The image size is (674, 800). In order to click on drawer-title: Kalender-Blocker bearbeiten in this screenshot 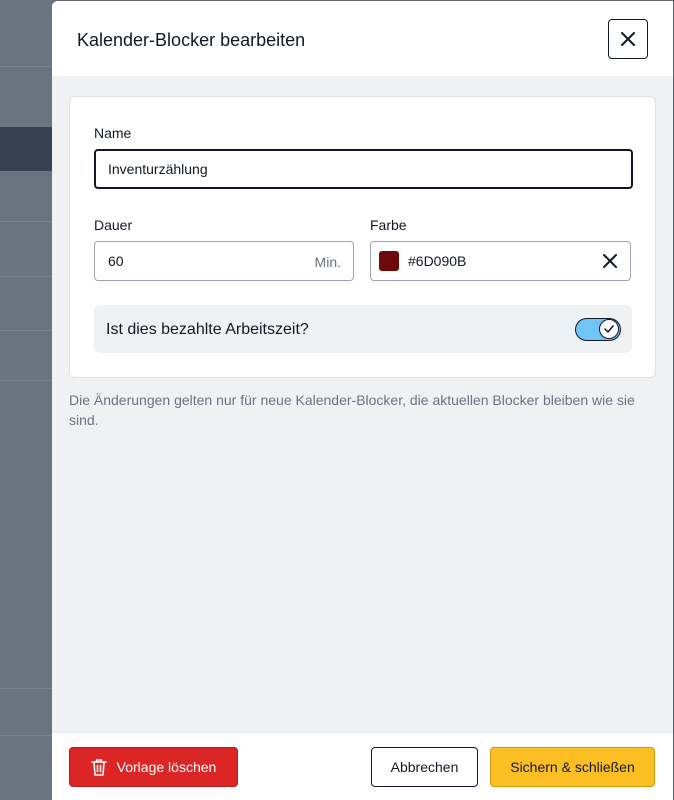, I will do `click(191, 40)`.